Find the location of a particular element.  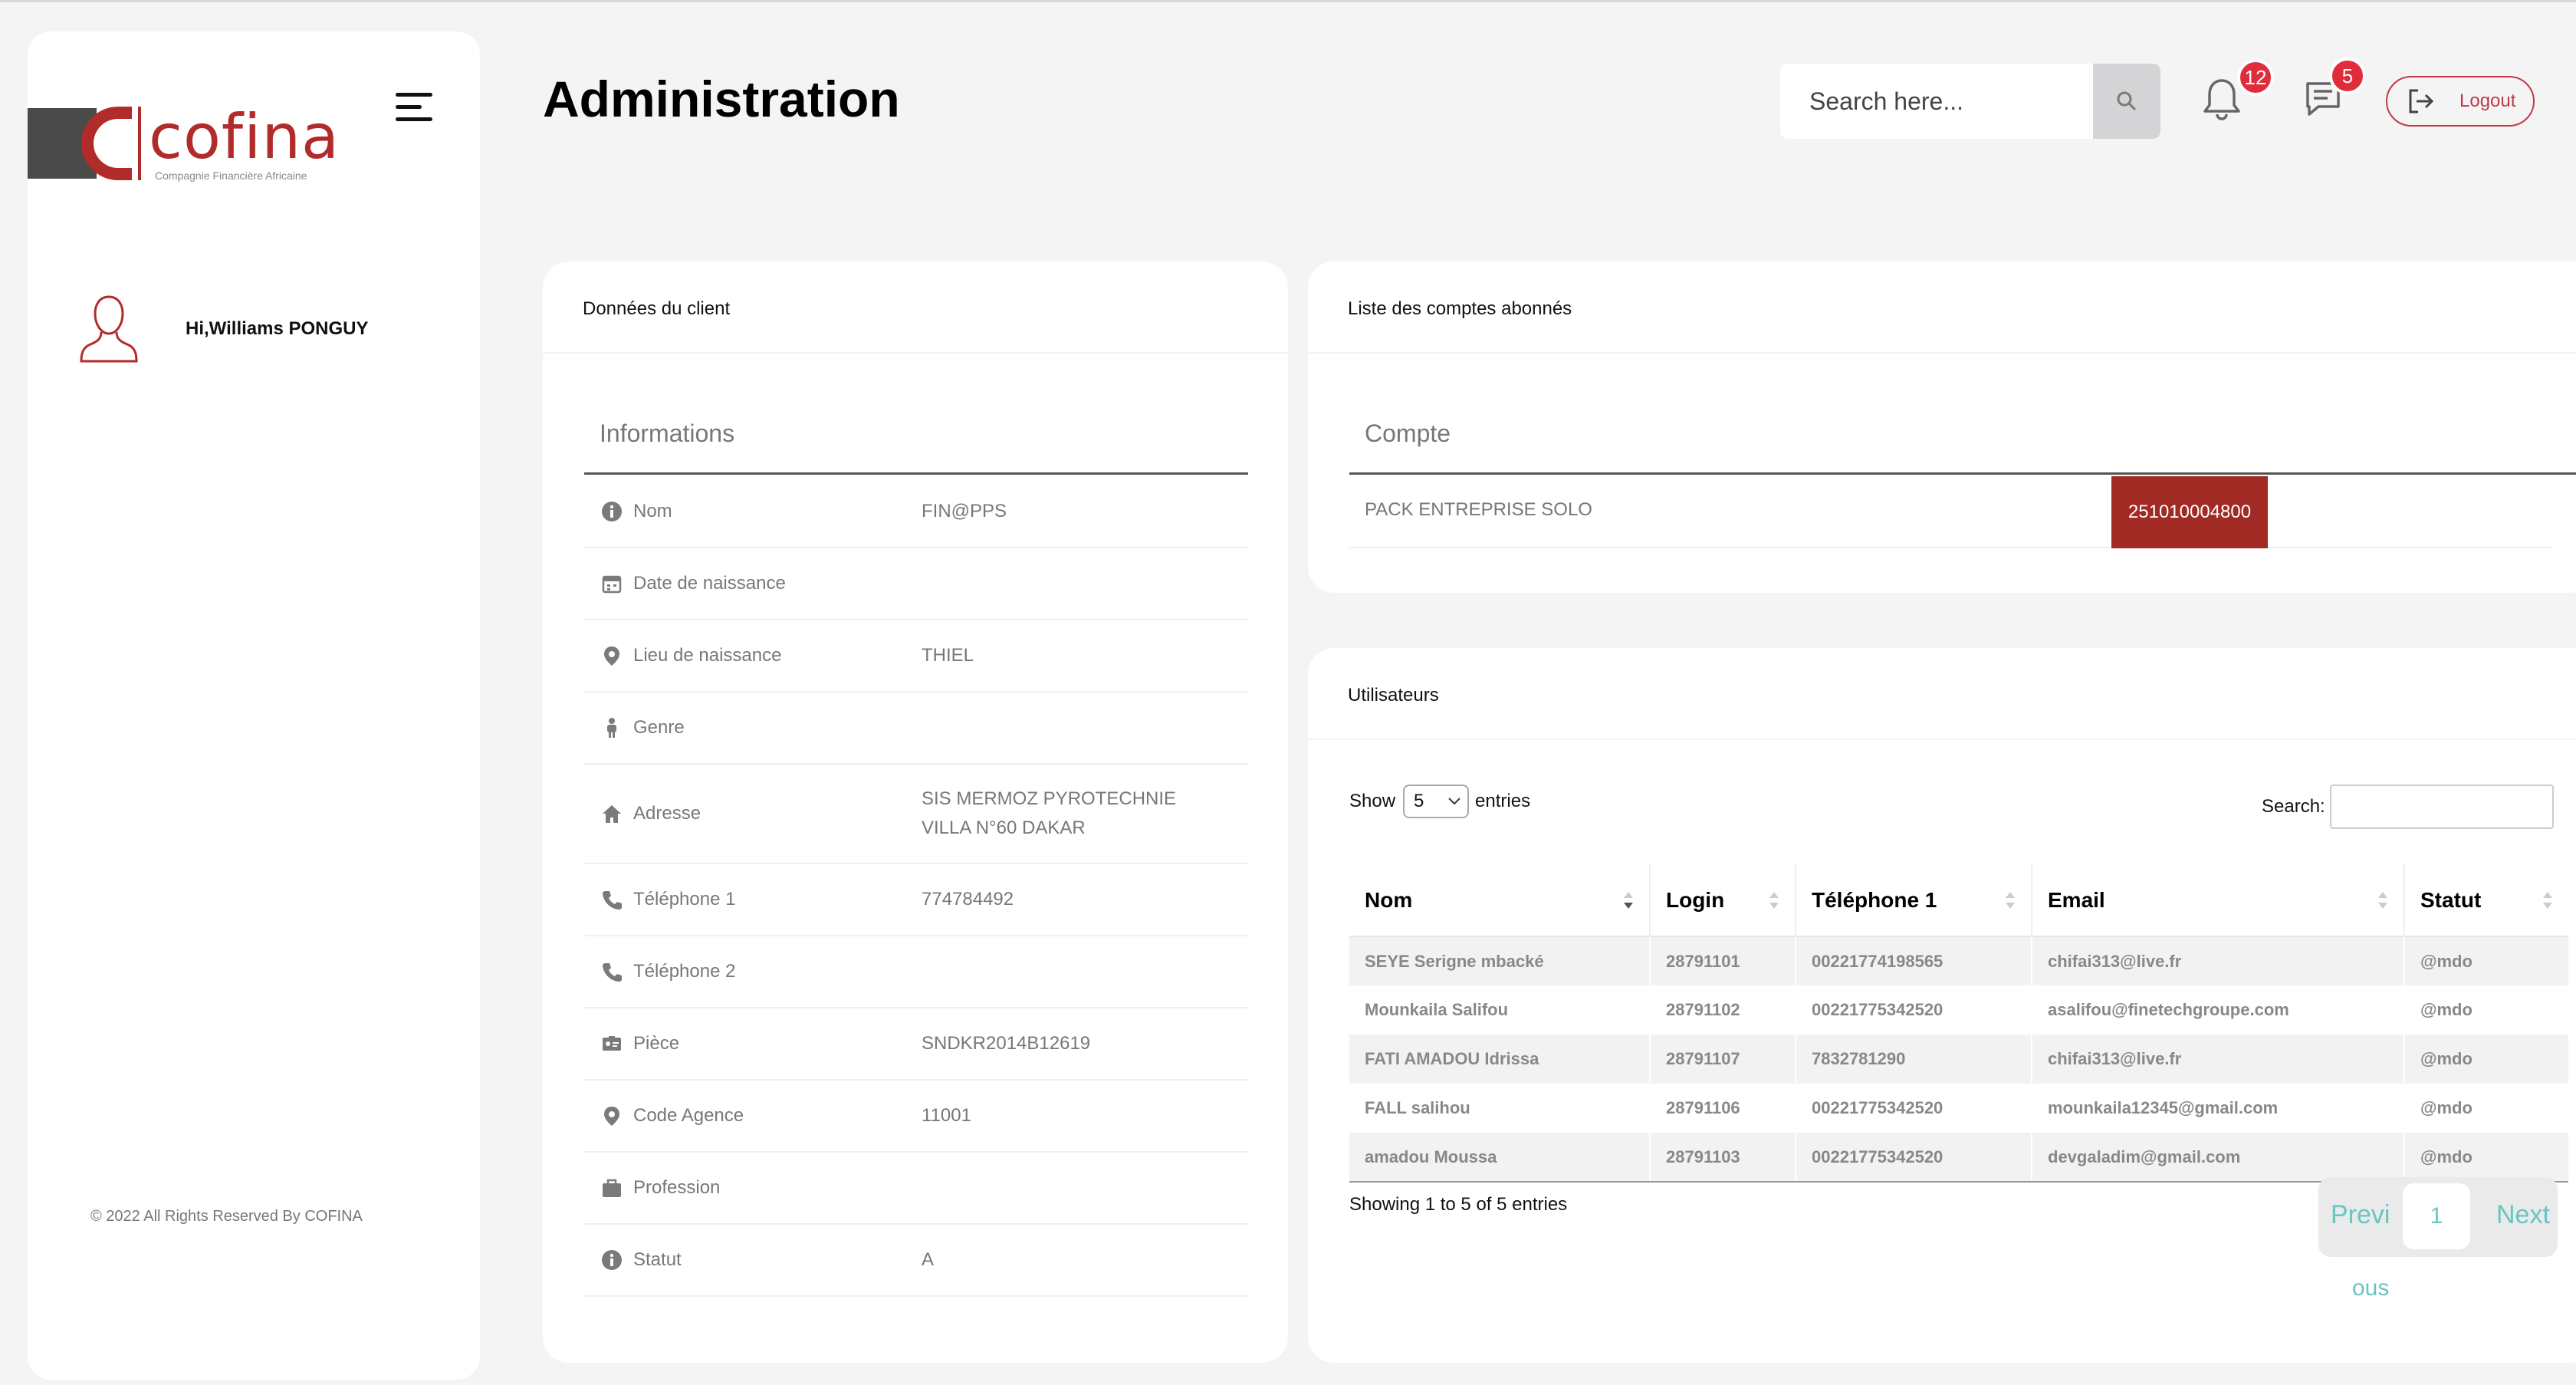

table-search: Search: is located at coordinates (2408, 807).